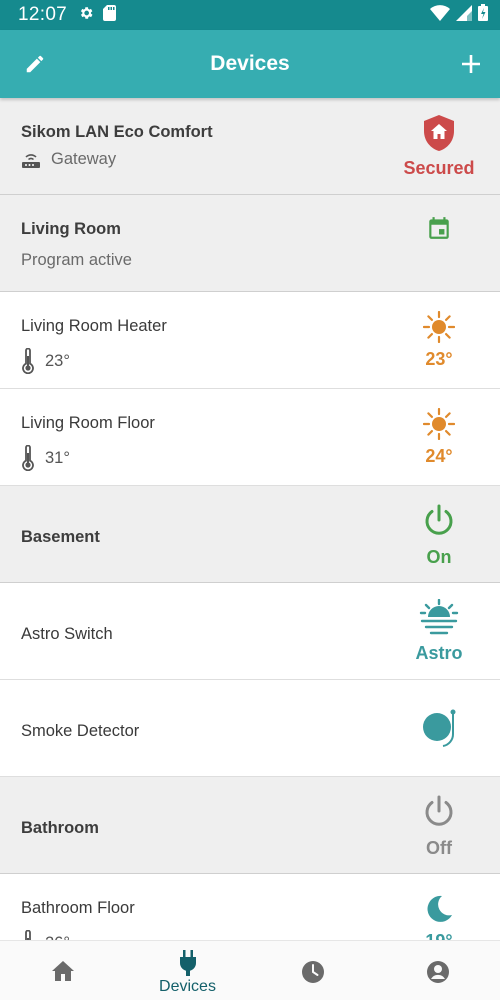  What do you see at coordinates (250, 15) in the screenshot?
I see `status-bar: 12:07` at bounding box center [250, 15].